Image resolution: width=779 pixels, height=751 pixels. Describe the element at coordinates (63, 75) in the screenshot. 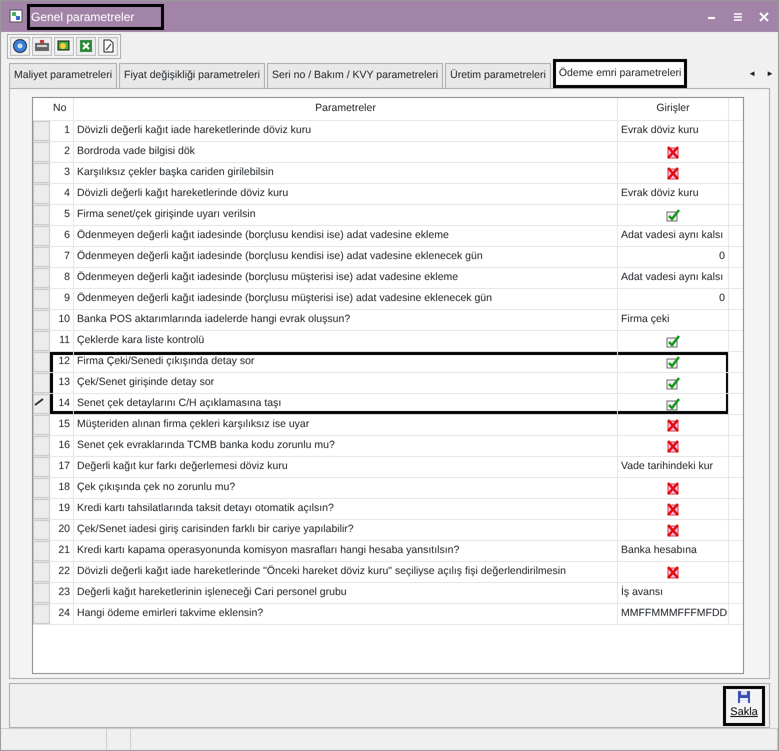

I see `tab: Maliyet parametreleri` at that location.